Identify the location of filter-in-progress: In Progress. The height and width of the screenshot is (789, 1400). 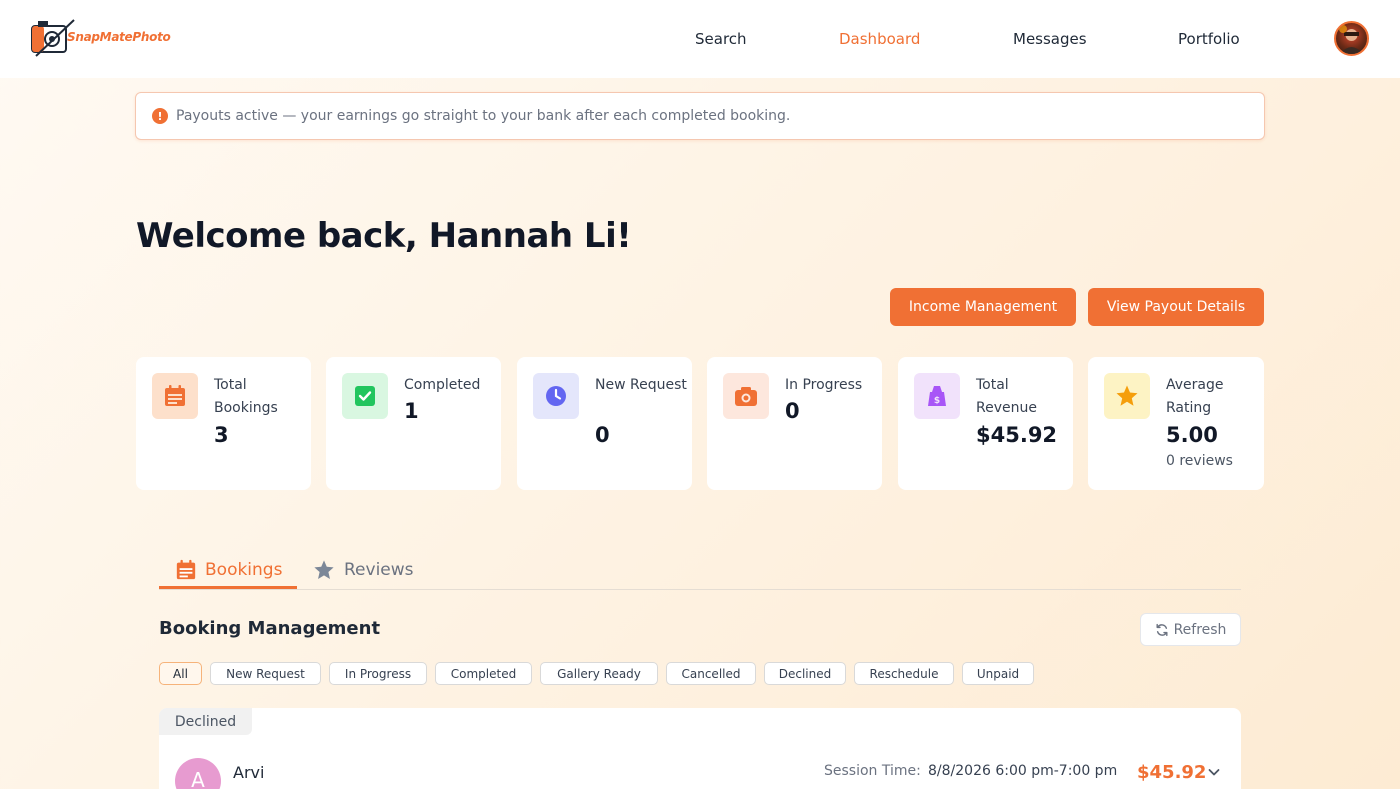
(378, 673).